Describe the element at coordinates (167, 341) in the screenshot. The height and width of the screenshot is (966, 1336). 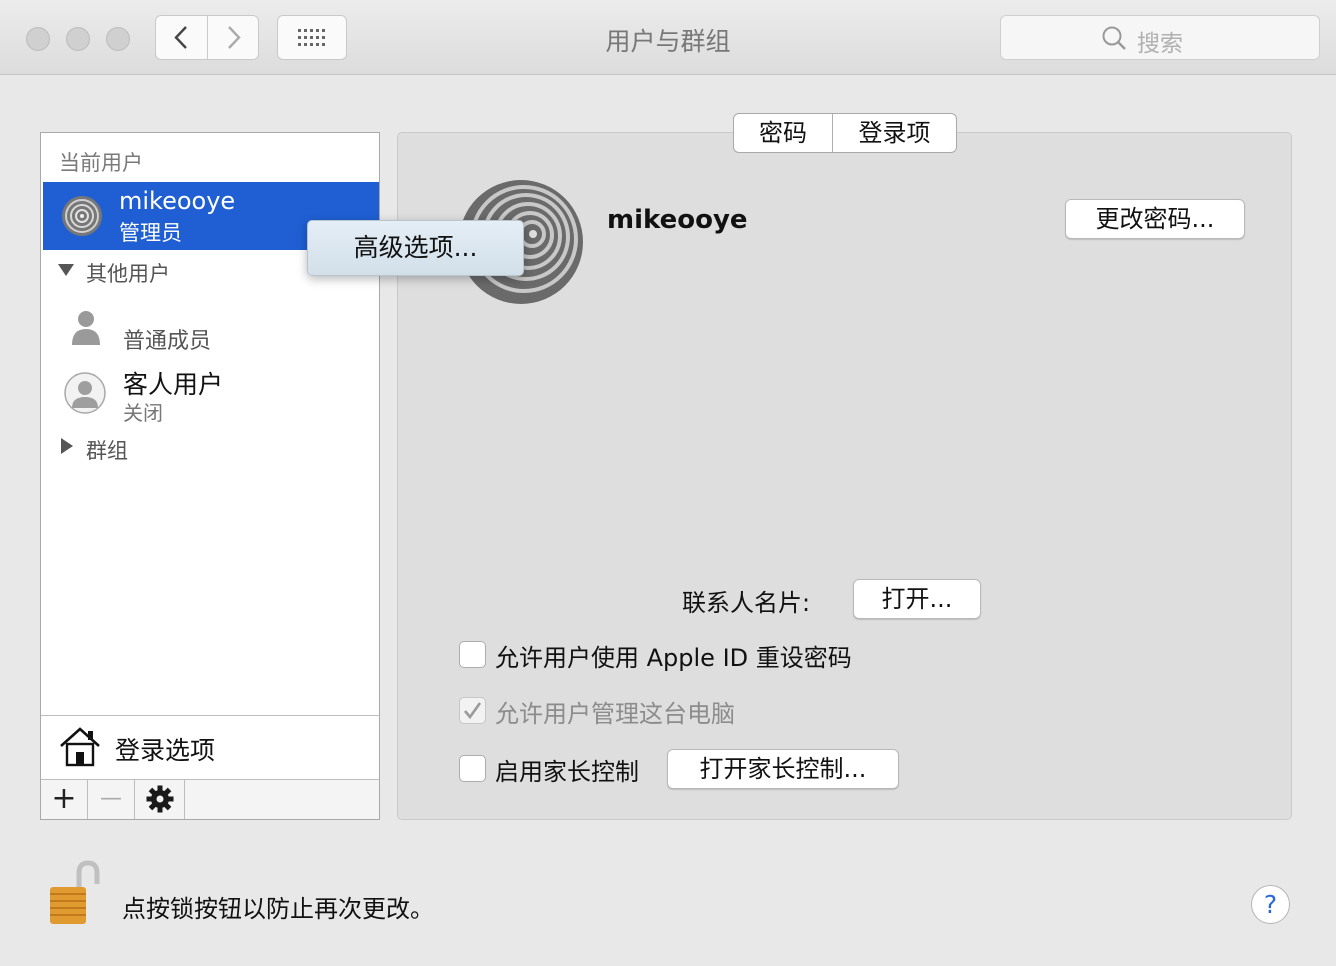
I see `user-name: 普通成员` at that location.